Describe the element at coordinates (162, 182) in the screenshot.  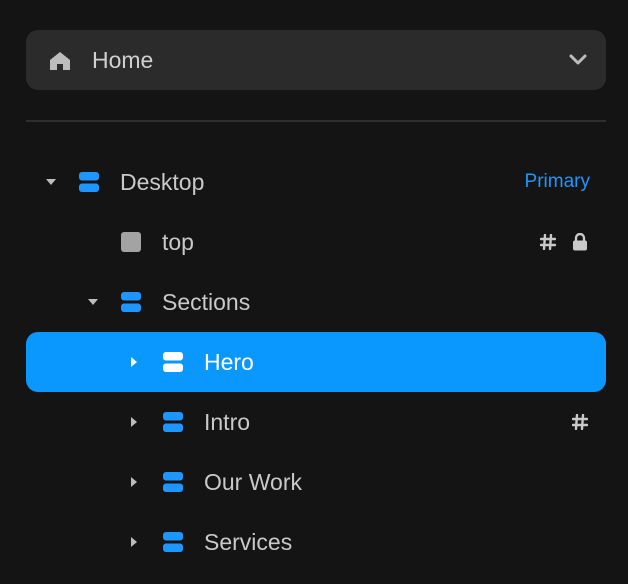
I see `tree-item-label: Desktop` at that location.